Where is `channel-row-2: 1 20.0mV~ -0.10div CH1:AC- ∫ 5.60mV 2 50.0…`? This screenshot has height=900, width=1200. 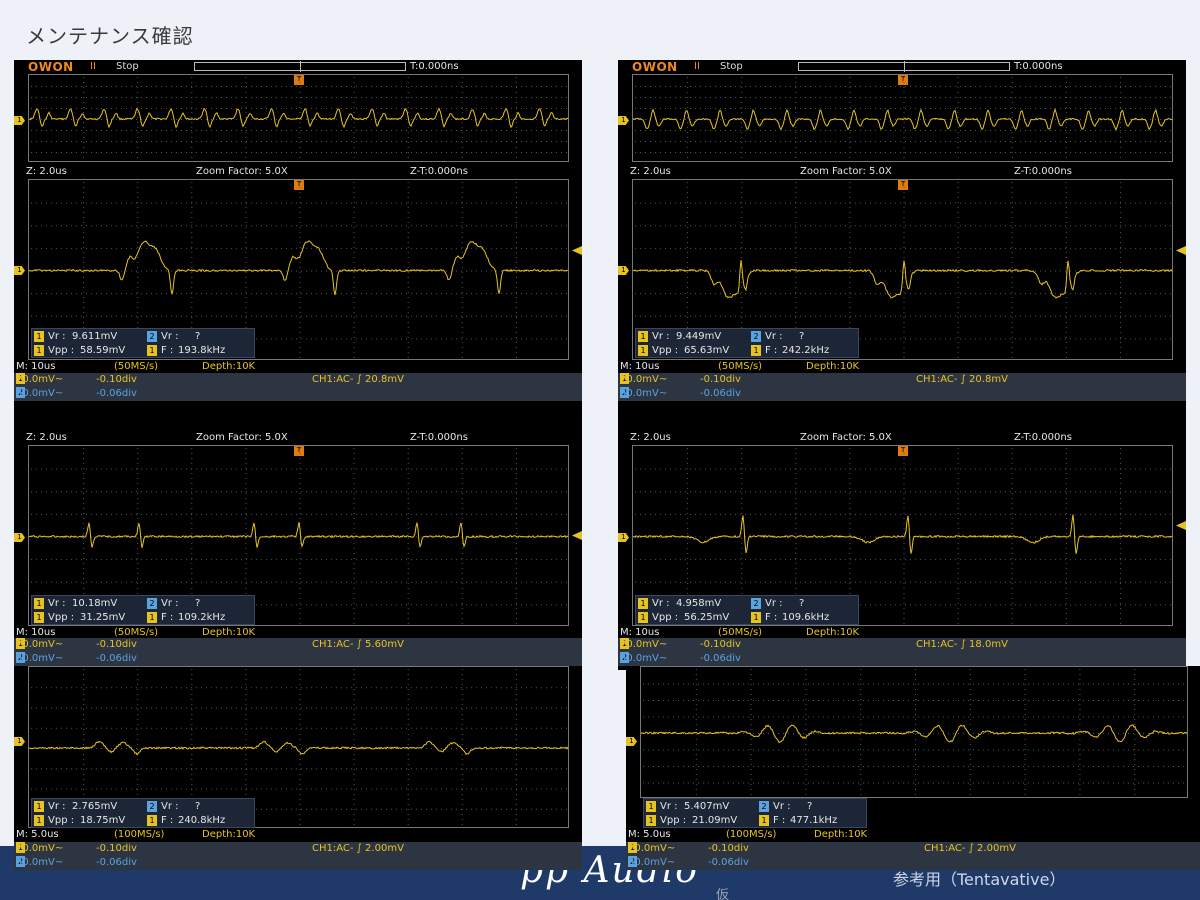
channel-row-2: 1 20.0mV~ -0.10div CH1:AC- ∫ 5.60mV 2 50.0… is located at coordinates (298, 652).